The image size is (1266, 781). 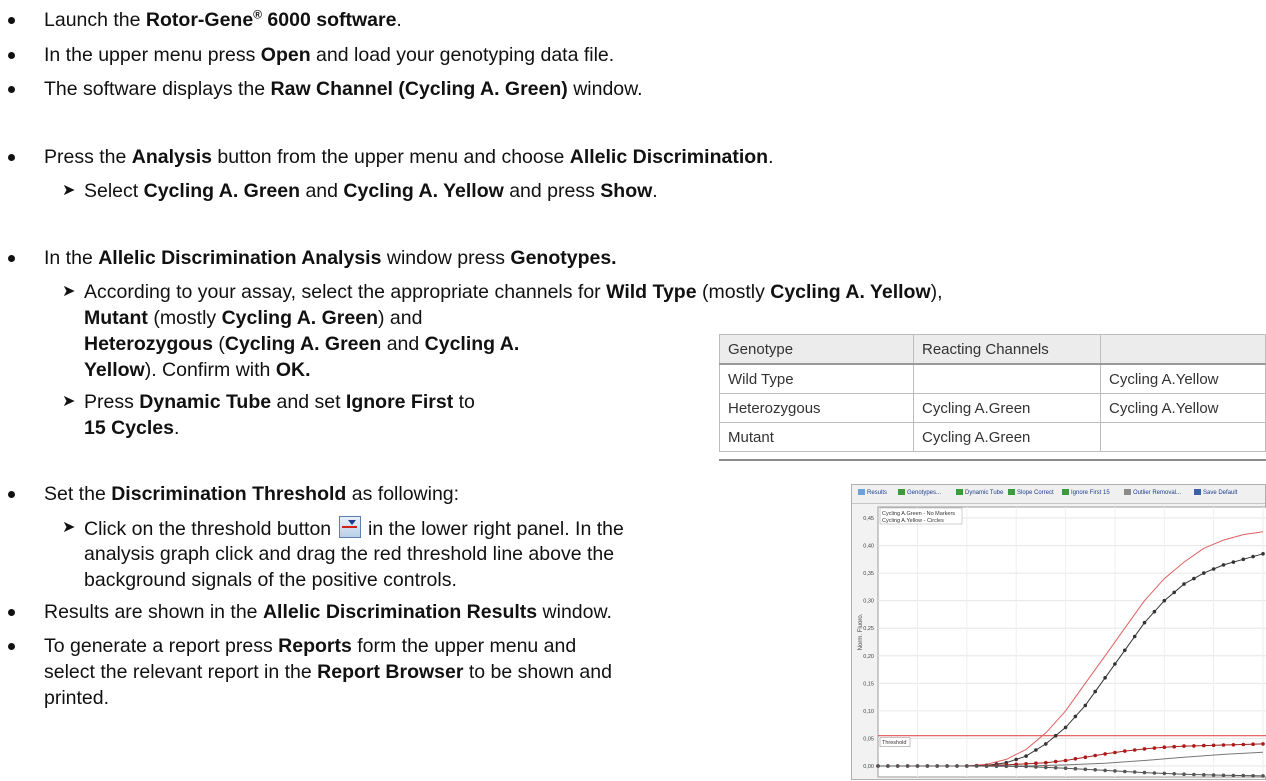 I want to click on table-row: Wild Type Cycling A.Yellow, so click(x=992, y=378).